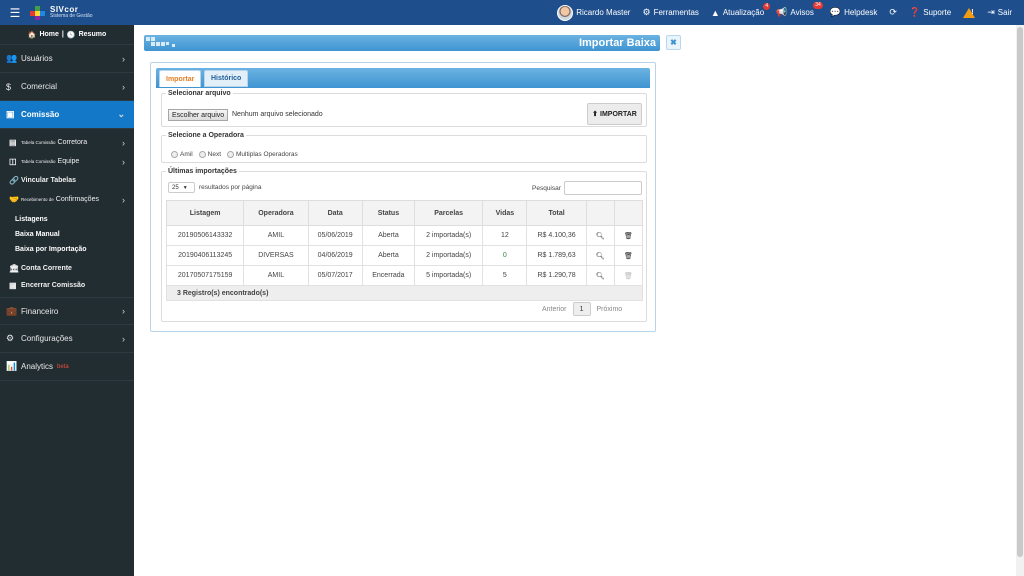  What do you see at coordinates (835, 12) in the screenshot?
I see `chat-icon: 💬` at bounding box center [835, 12].